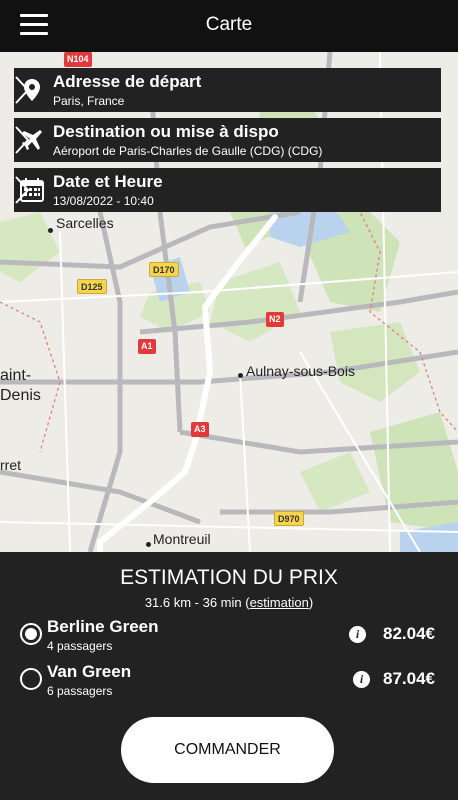 Image resolution: width=458 pixels, height=800 pixels. What do you see at coordinates (10, 465) in the screenshot?
I see `map-label-rret: rret` at bounding box center [10, 465].